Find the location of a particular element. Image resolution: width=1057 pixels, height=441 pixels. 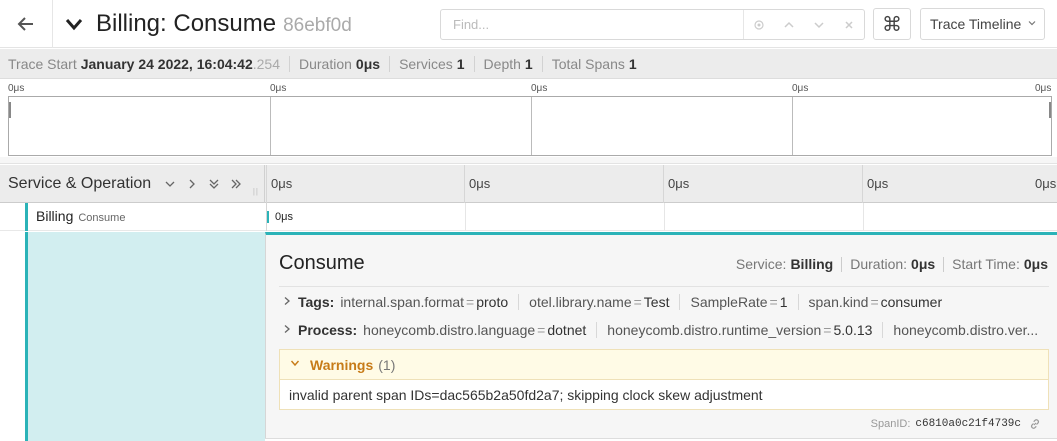

find-input is located at coordinates (592, 24).